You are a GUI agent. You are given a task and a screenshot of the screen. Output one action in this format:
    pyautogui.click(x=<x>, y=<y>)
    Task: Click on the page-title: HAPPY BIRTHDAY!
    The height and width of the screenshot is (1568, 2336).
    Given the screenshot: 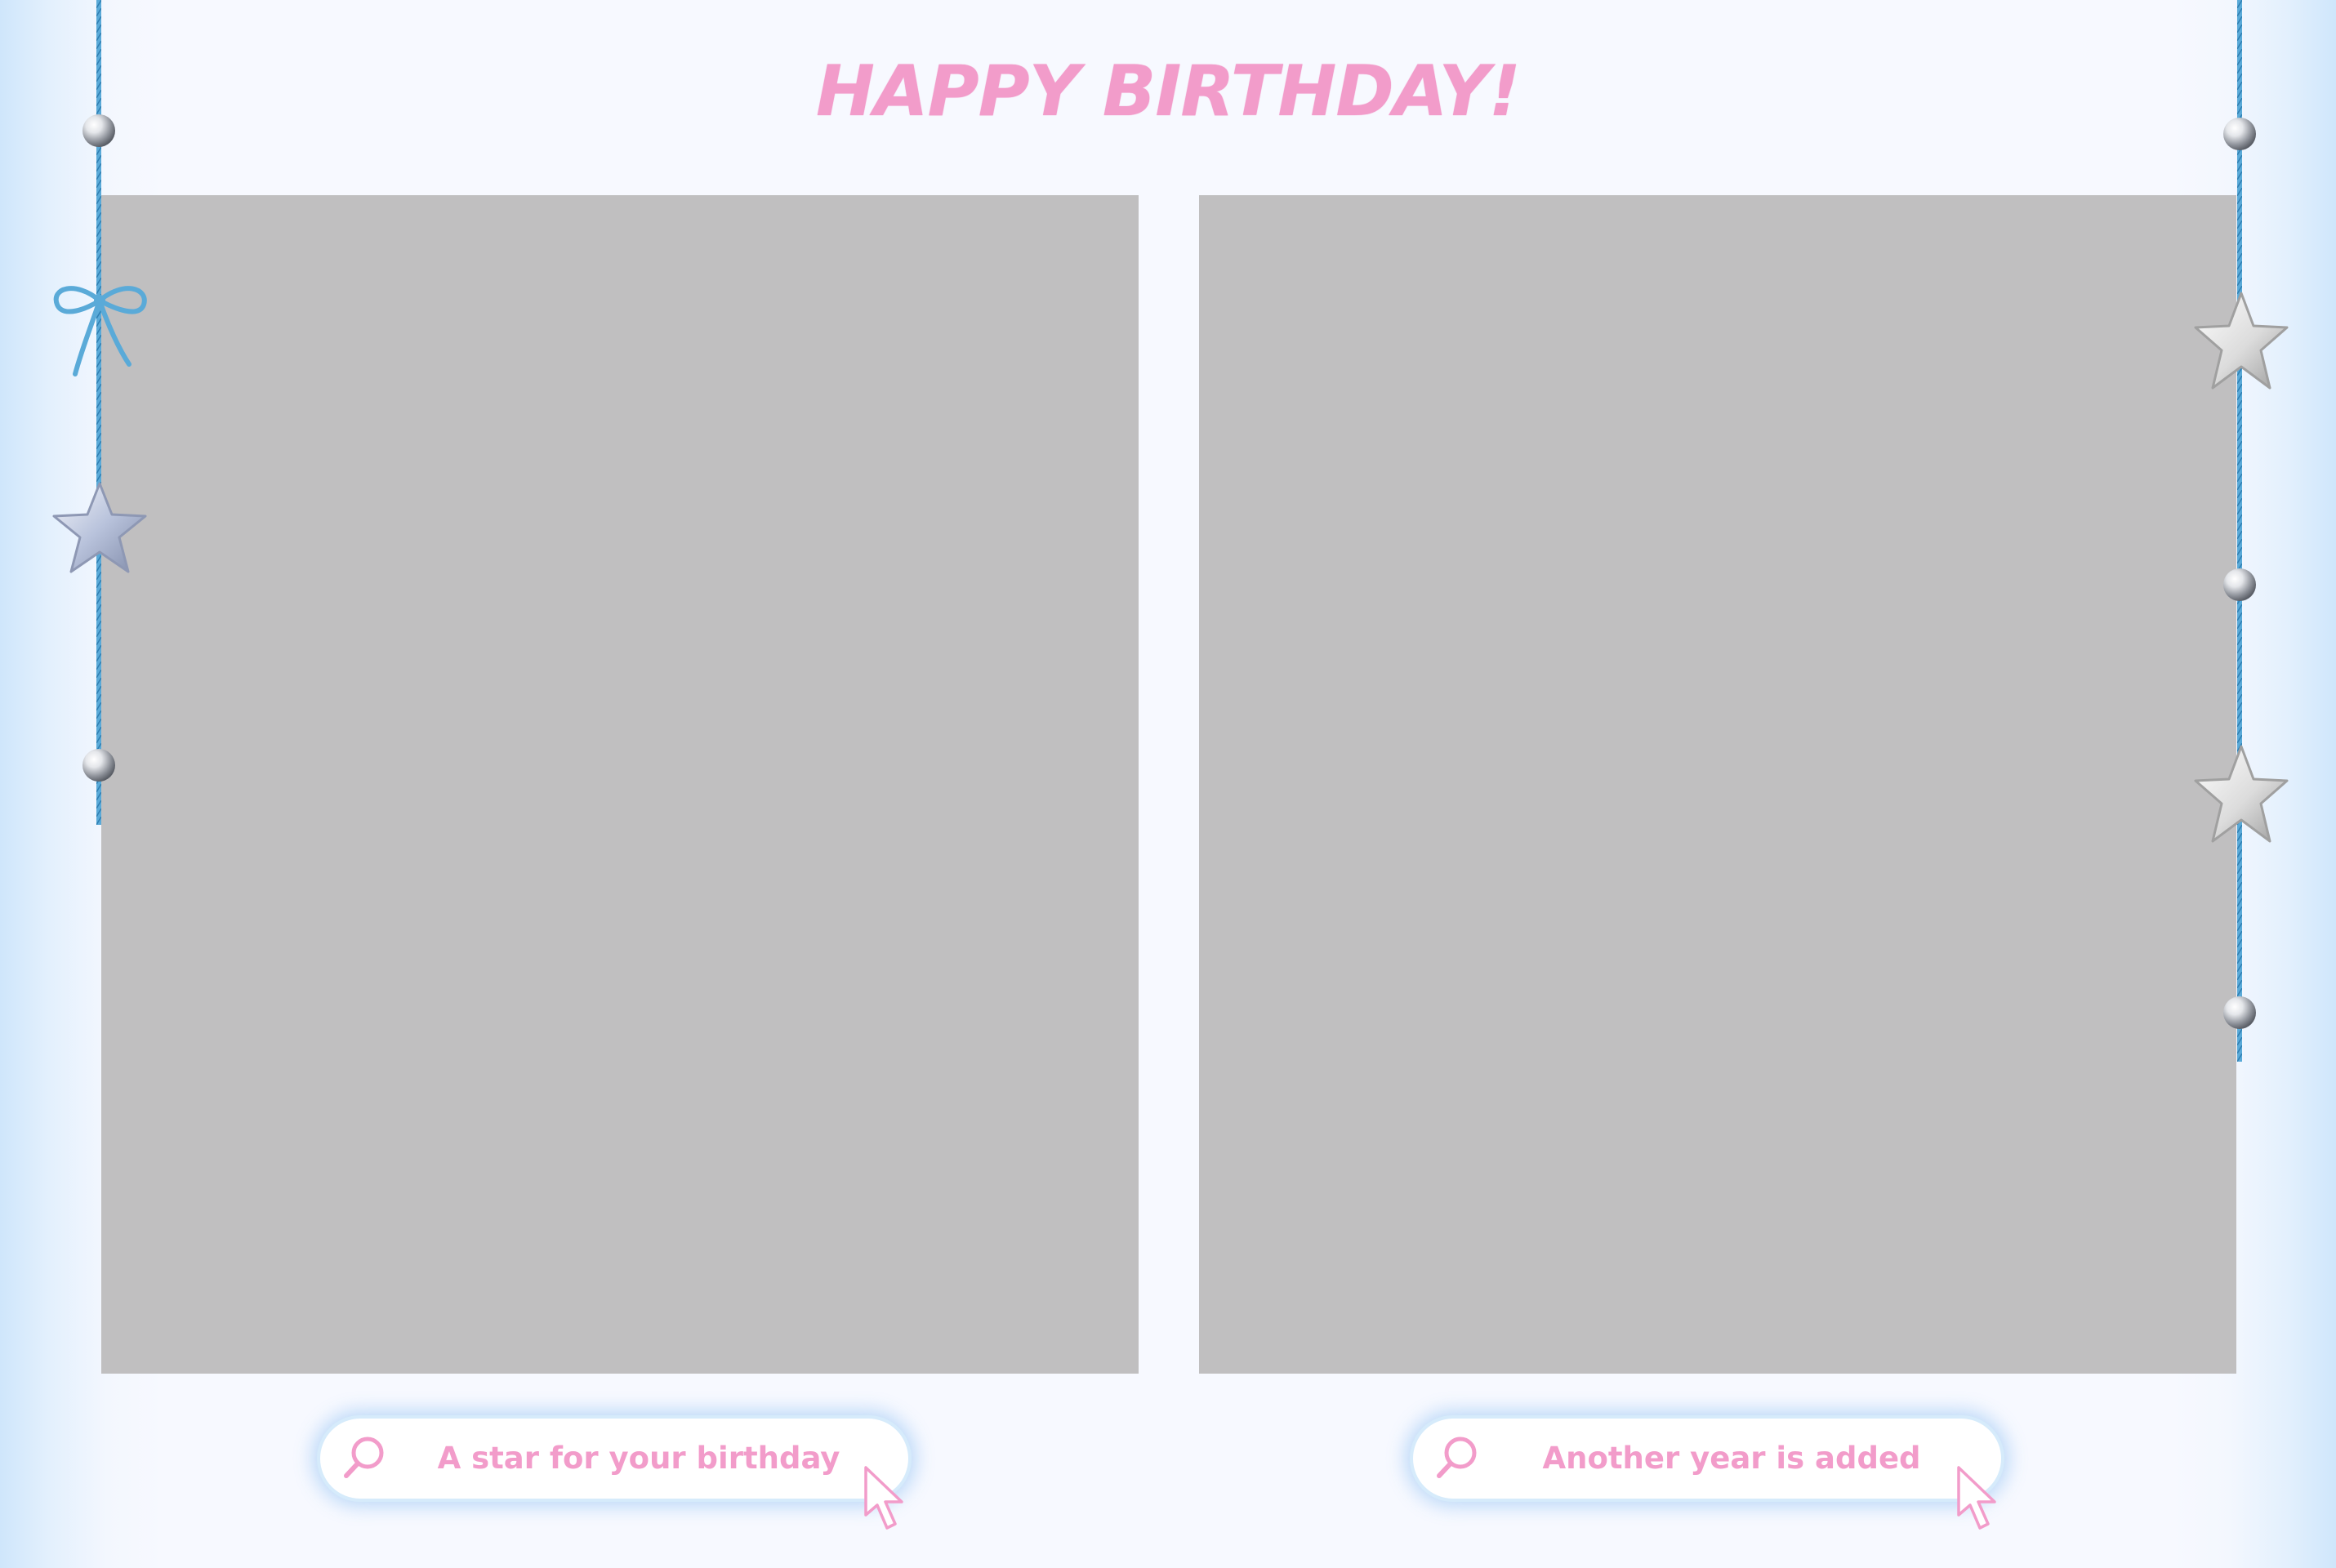 What is the action you would take?
    pyautogui.click(x=1168, y=91)
    